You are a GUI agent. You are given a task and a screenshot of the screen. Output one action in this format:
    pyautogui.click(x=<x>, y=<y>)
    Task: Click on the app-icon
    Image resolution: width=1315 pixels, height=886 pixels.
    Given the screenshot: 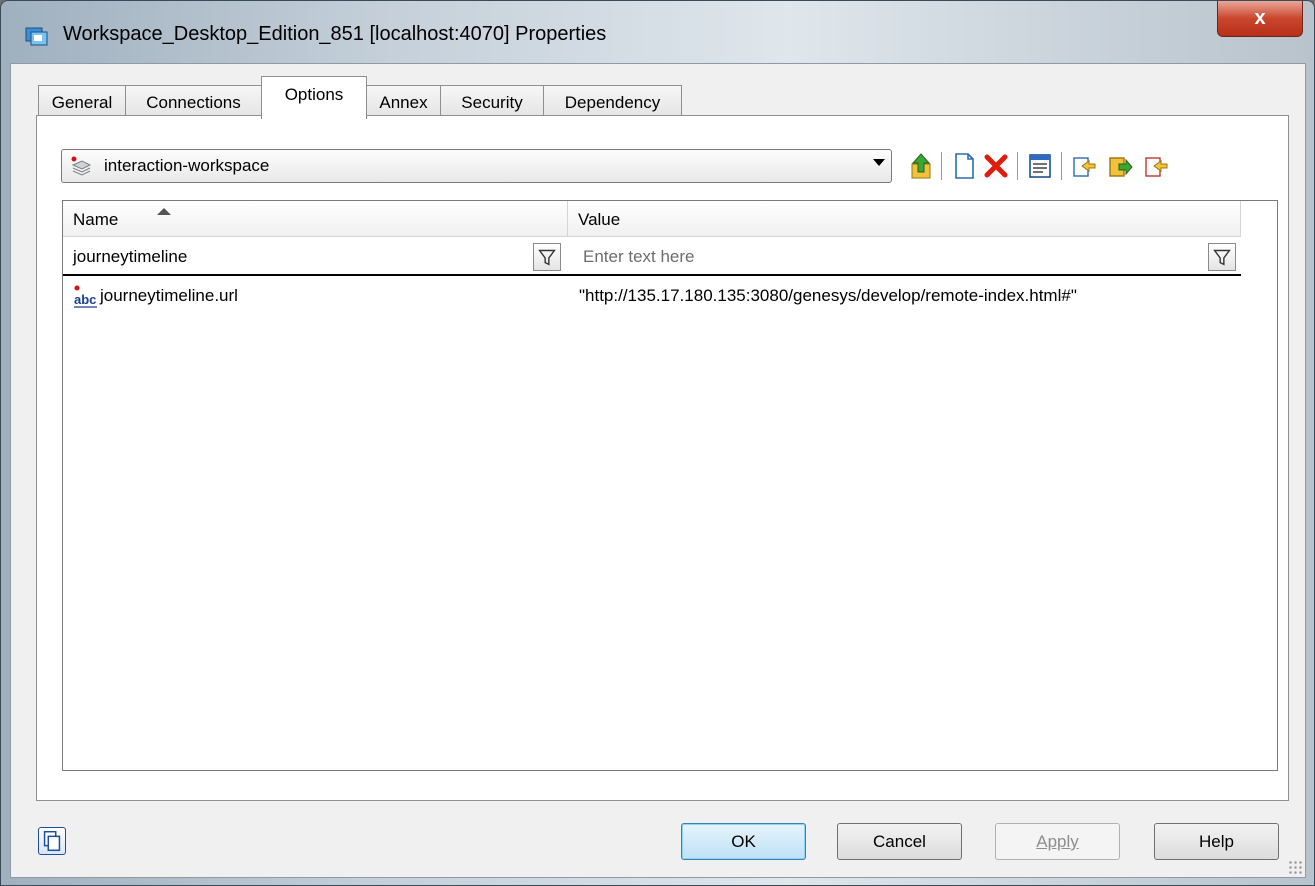 What is the action you would take?
    pyautogui.click(x=36, y=36)
    